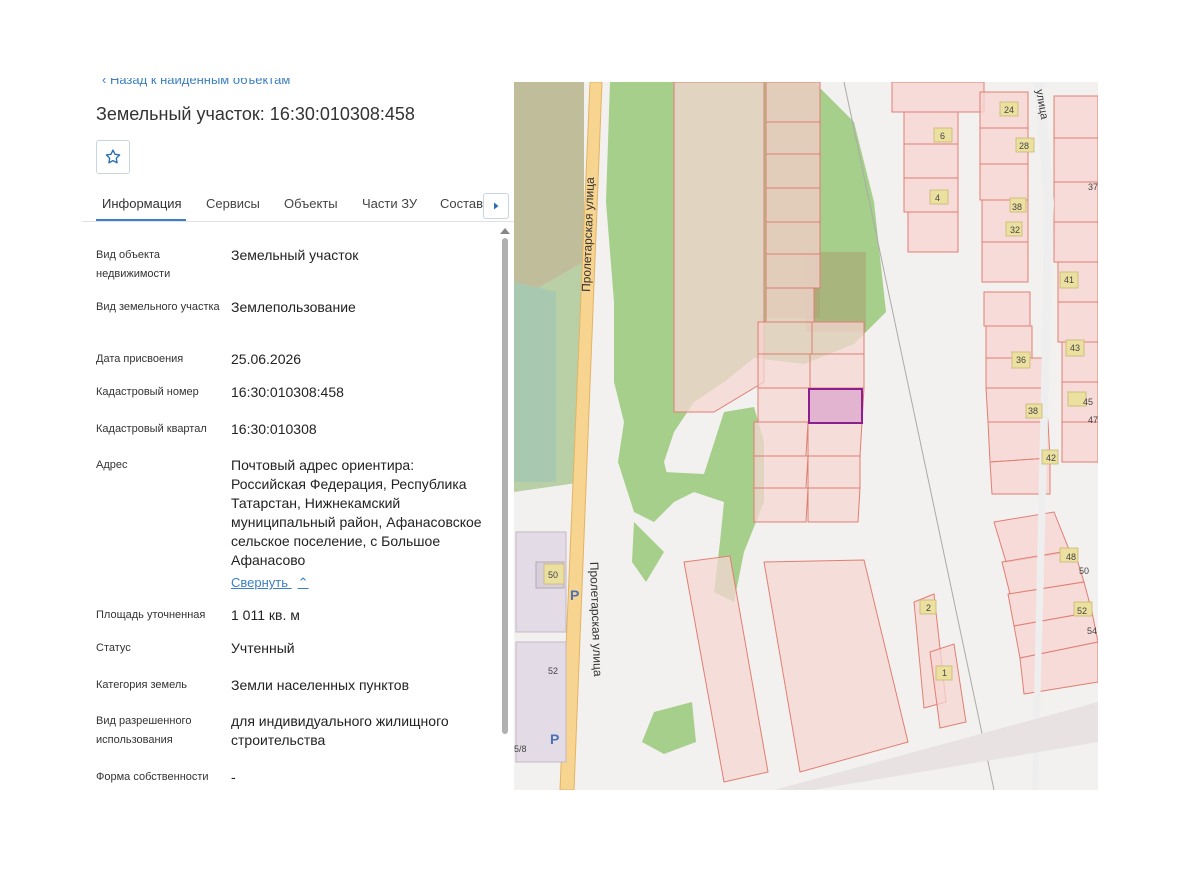  I want to click on chevron-left-icon: ‹, so click(106, 82).